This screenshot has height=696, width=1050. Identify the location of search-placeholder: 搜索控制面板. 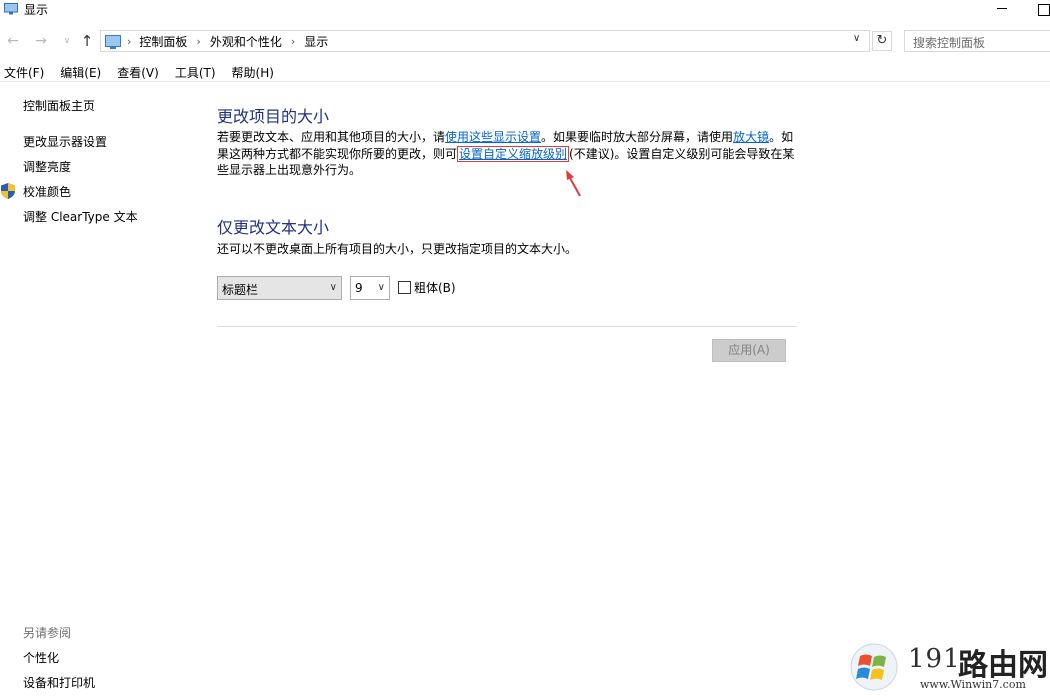
(949, 43).